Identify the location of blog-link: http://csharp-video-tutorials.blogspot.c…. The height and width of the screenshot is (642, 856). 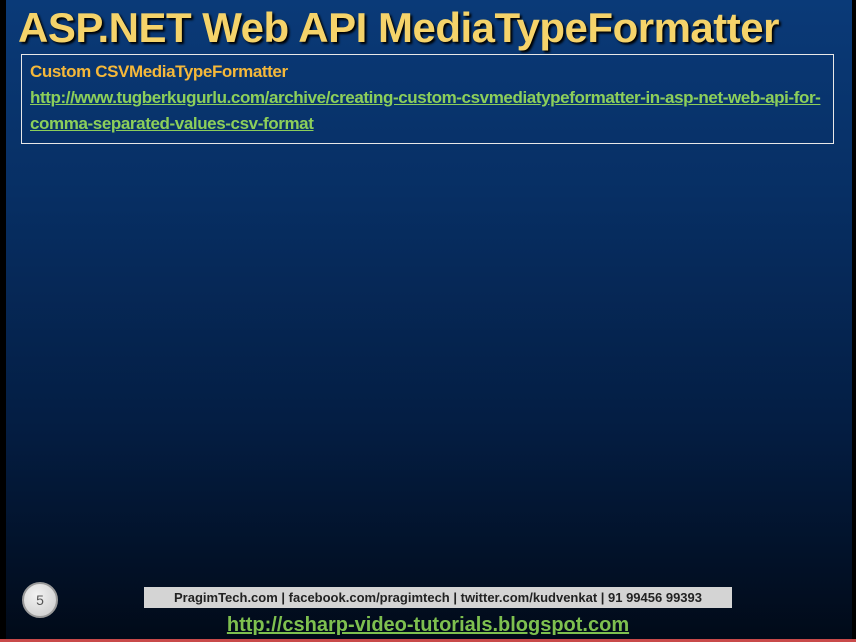
(428, 625).